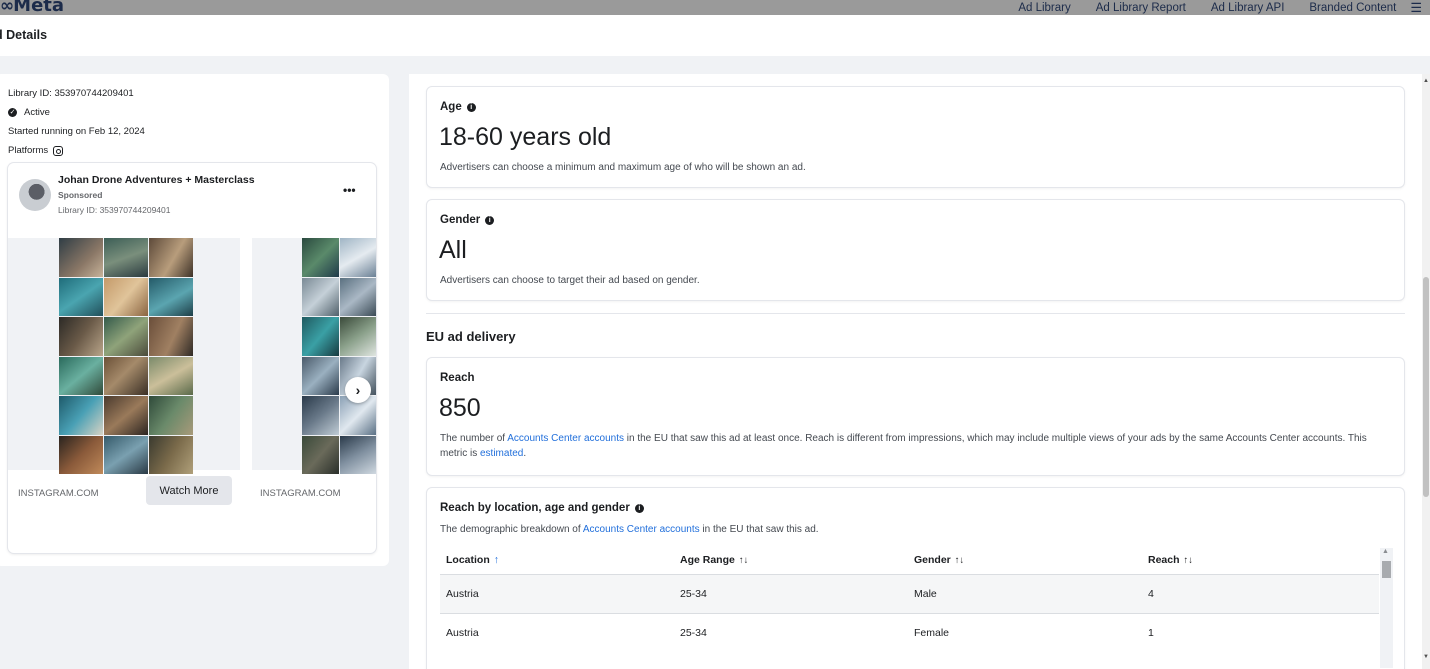 This screenshot has width=1430, height=669. Describe the element at coordinates (1386, 608) in the screenshot. I see `table-scrollbar: ▲` at that location.